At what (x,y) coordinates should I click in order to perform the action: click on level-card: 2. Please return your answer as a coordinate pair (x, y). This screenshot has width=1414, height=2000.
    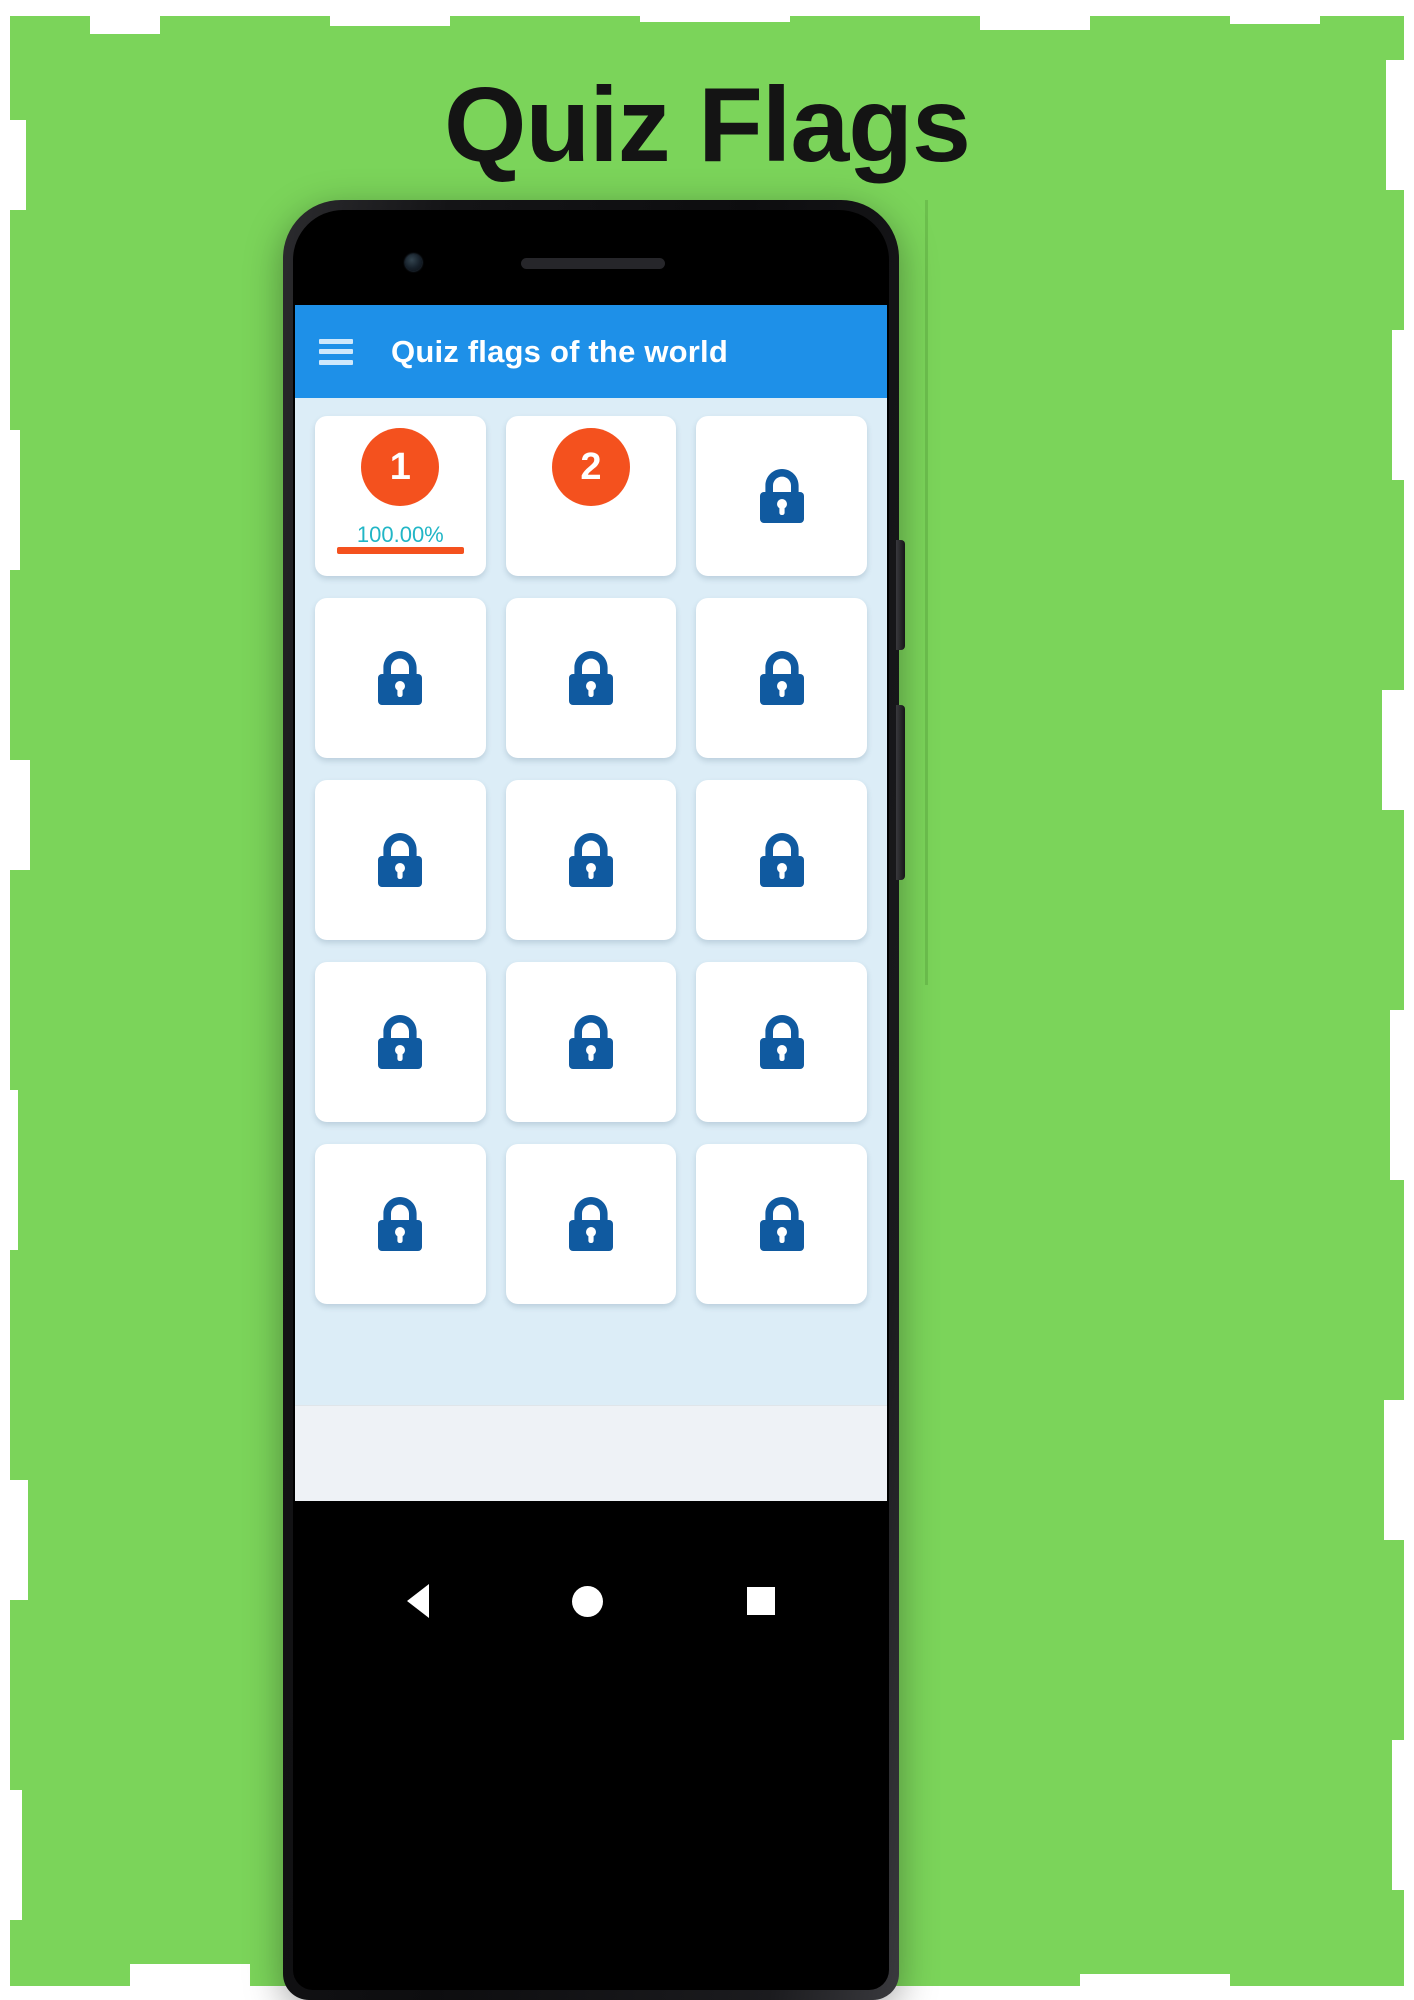
    Looking at the image, I should click on (591, 496).